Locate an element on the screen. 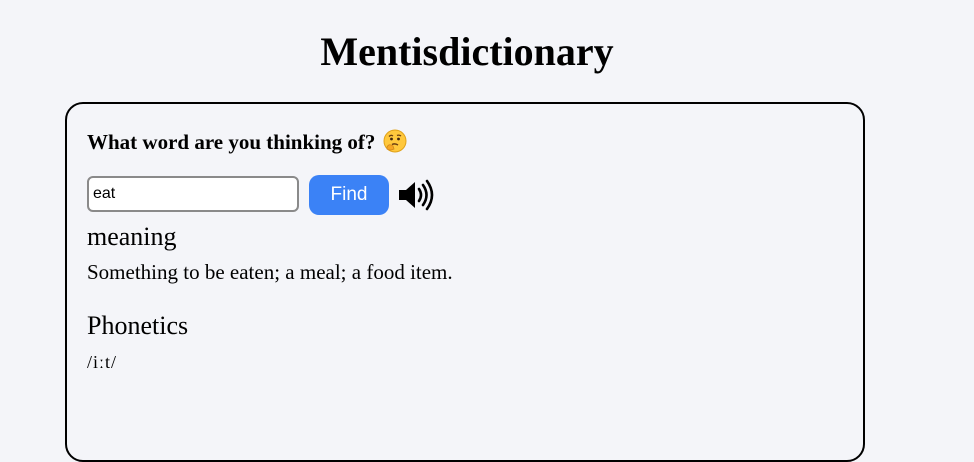 Image resolution: width=974 pixels, height=462 pixels. page-title: Mentisdictionary is located at coordinates (467, 51).